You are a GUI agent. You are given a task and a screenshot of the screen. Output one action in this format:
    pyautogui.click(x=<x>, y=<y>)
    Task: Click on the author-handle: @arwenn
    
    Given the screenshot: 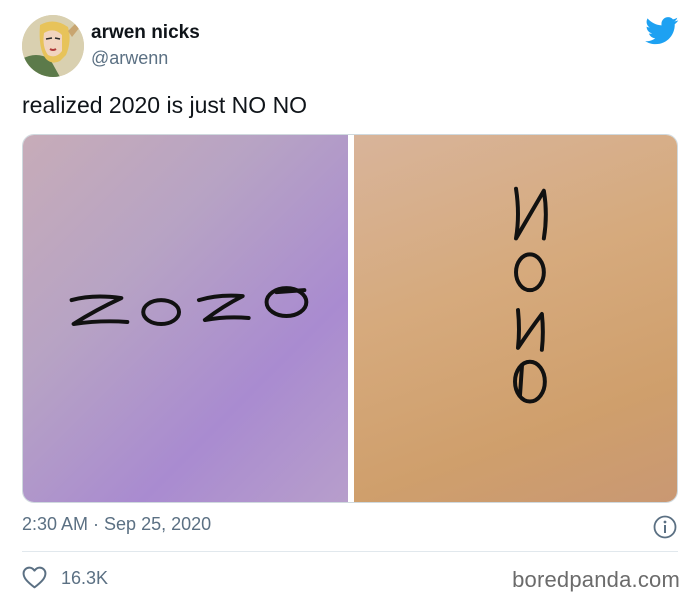 What is the action you would take?
    pyautogui.click(x=129, y=58)
    